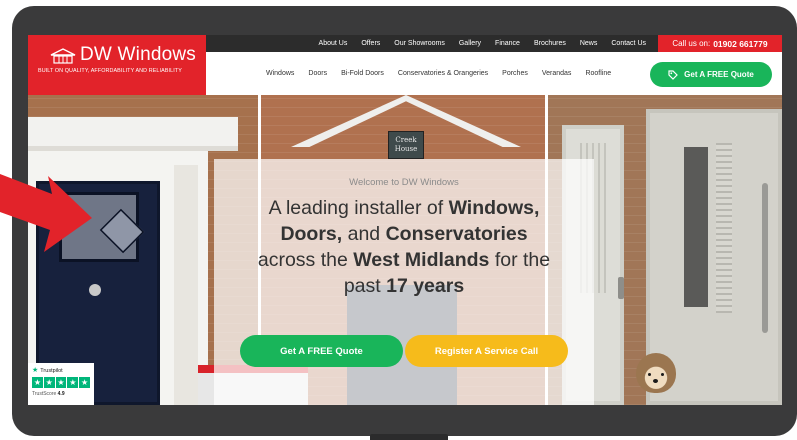 This screenshot has width=797, height=440. What do you see at coordinates (628, 43) in the screenshot?
I see `top-link-contact-us: Contact Us` at bounding box center [628, 43].